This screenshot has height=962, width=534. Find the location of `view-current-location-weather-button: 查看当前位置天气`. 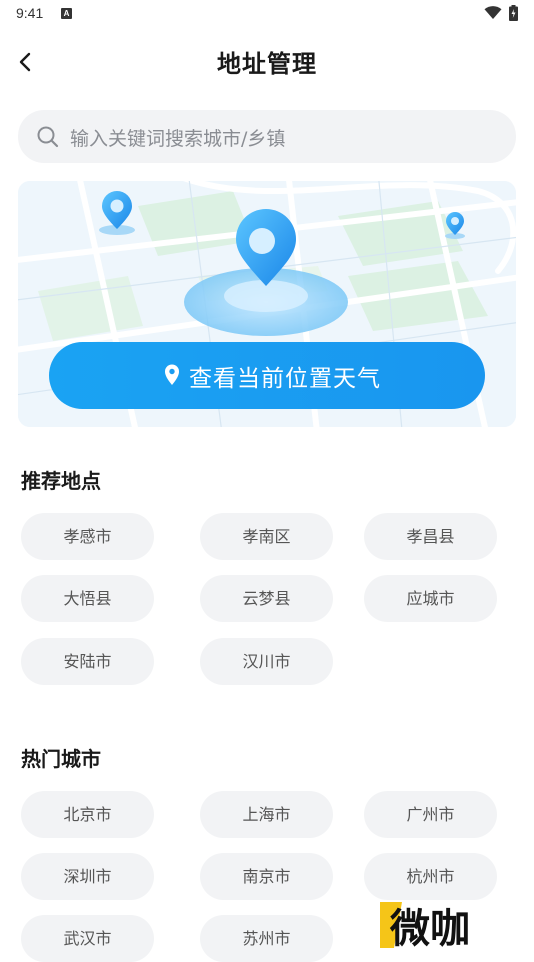

view-current-location-weather-button: 查看当前位置天气 is located at coordinates (267, 375).